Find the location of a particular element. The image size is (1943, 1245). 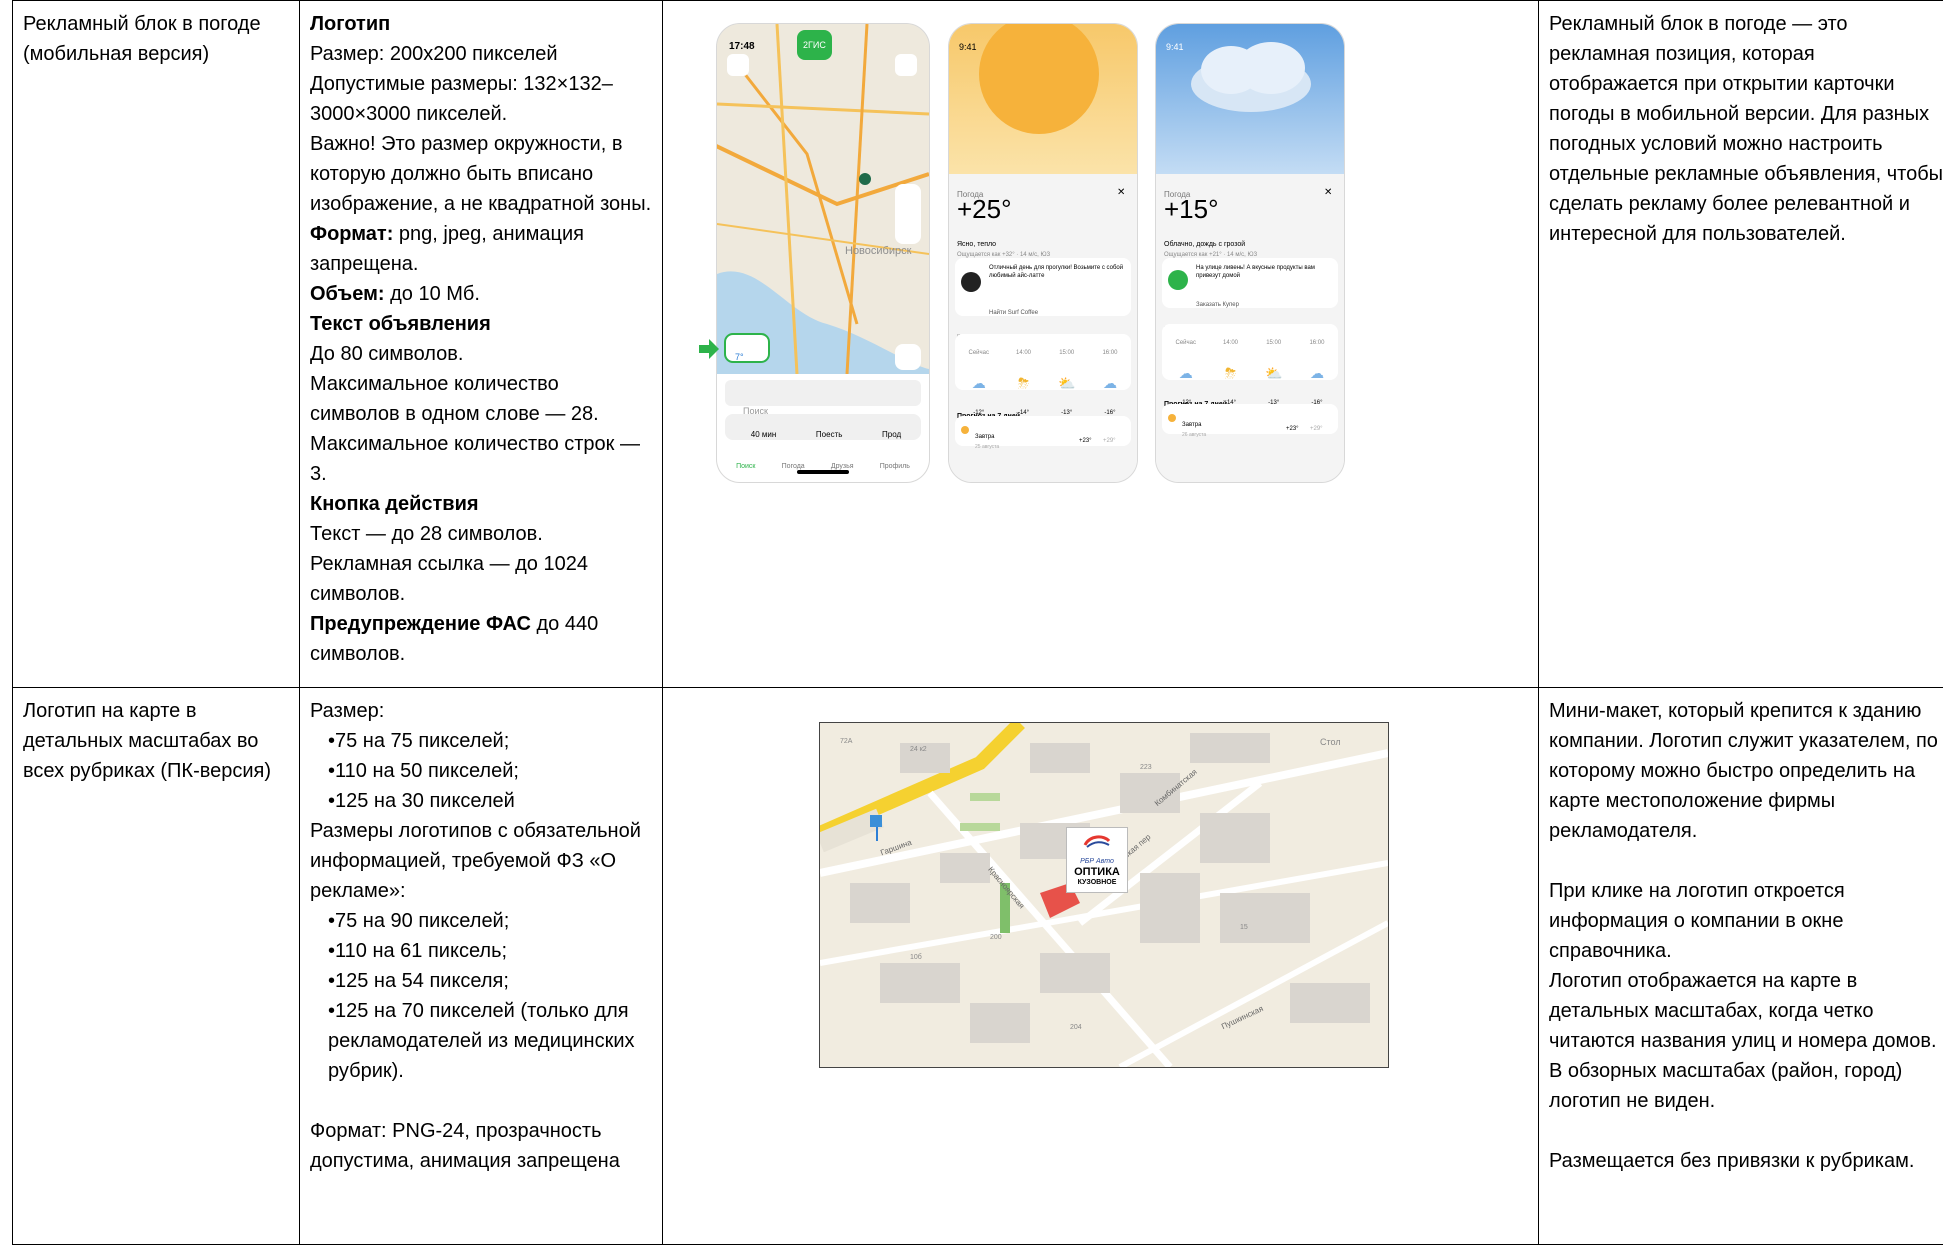

size-item: •125 на 30 пикселей is located at coordinates (481, 801).